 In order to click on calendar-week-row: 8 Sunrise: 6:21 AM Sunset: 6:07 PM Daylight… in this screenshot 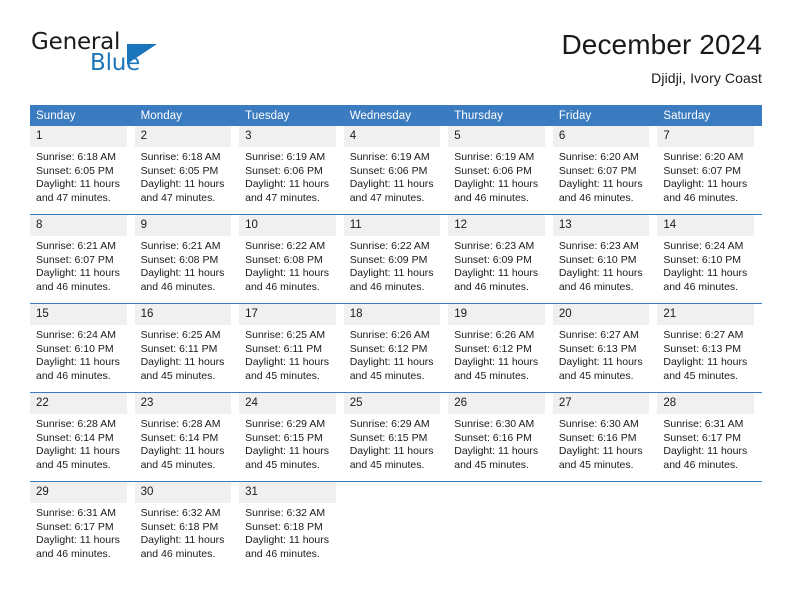, I will do `click(396, 259)`.